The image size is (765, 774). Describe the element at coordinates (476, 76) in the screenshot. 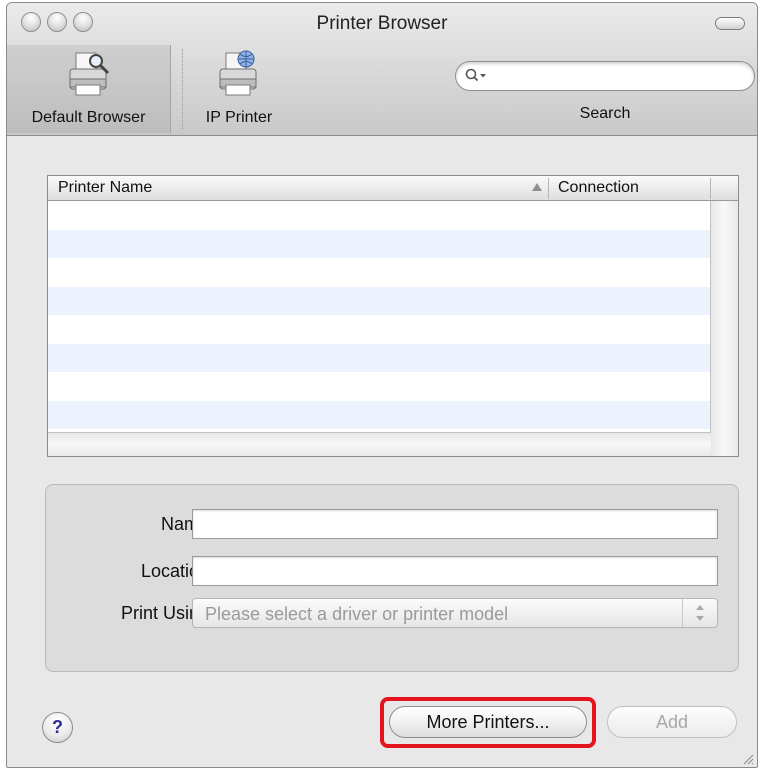

I see `search-icon` at that location.